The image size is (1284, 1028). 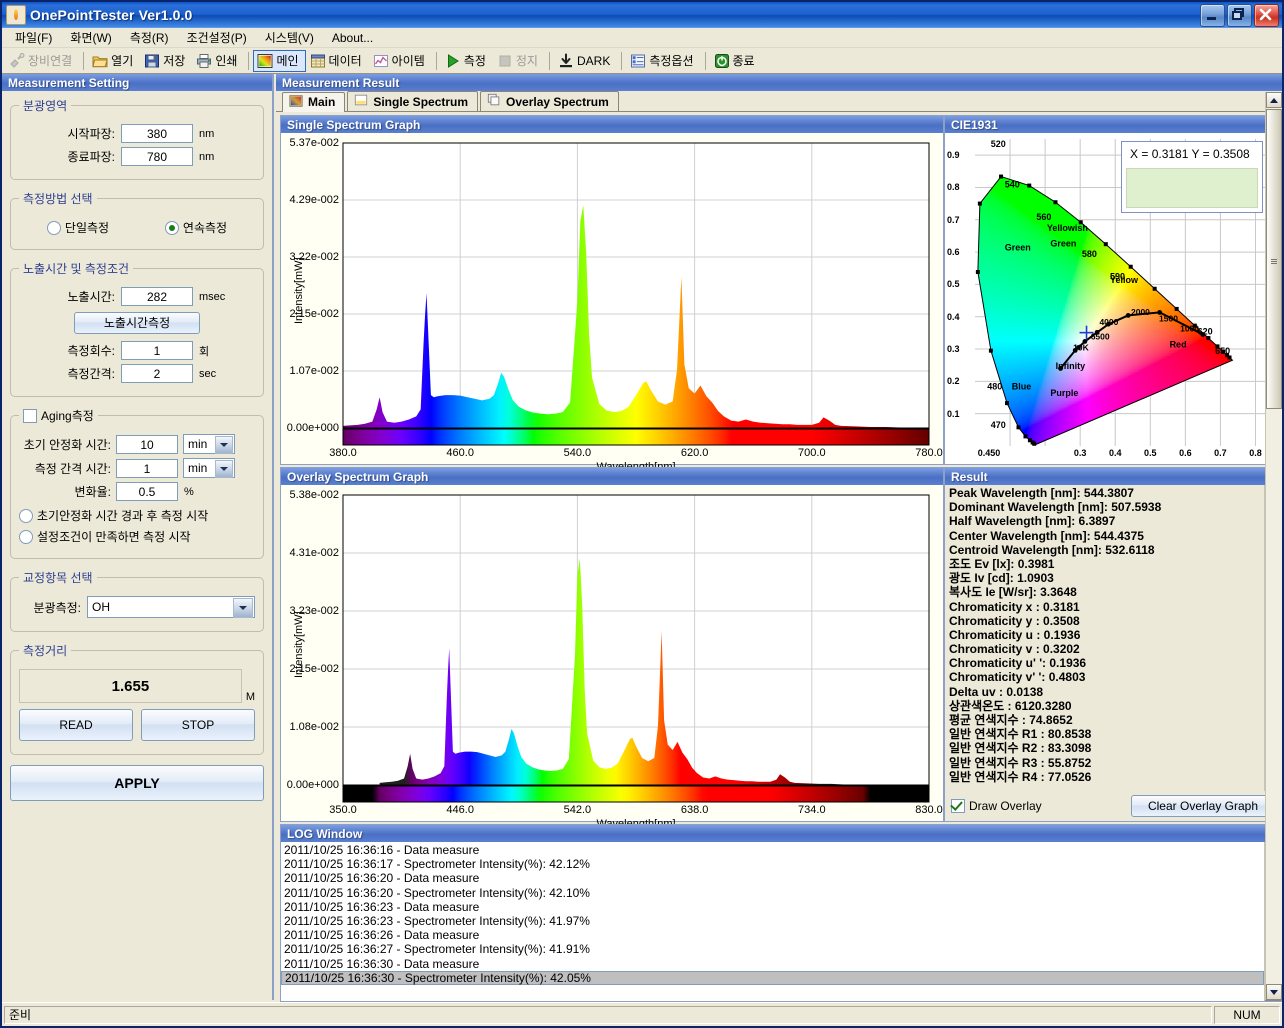 I want to click on single-spectrum-tab-icon, so click(x=361, y=101).